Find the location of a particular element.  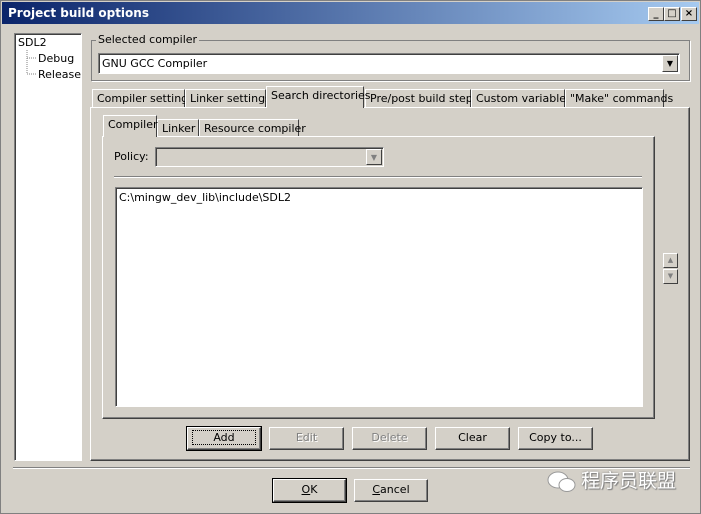

edit-button: Edit is located at coordinates (306, 438).